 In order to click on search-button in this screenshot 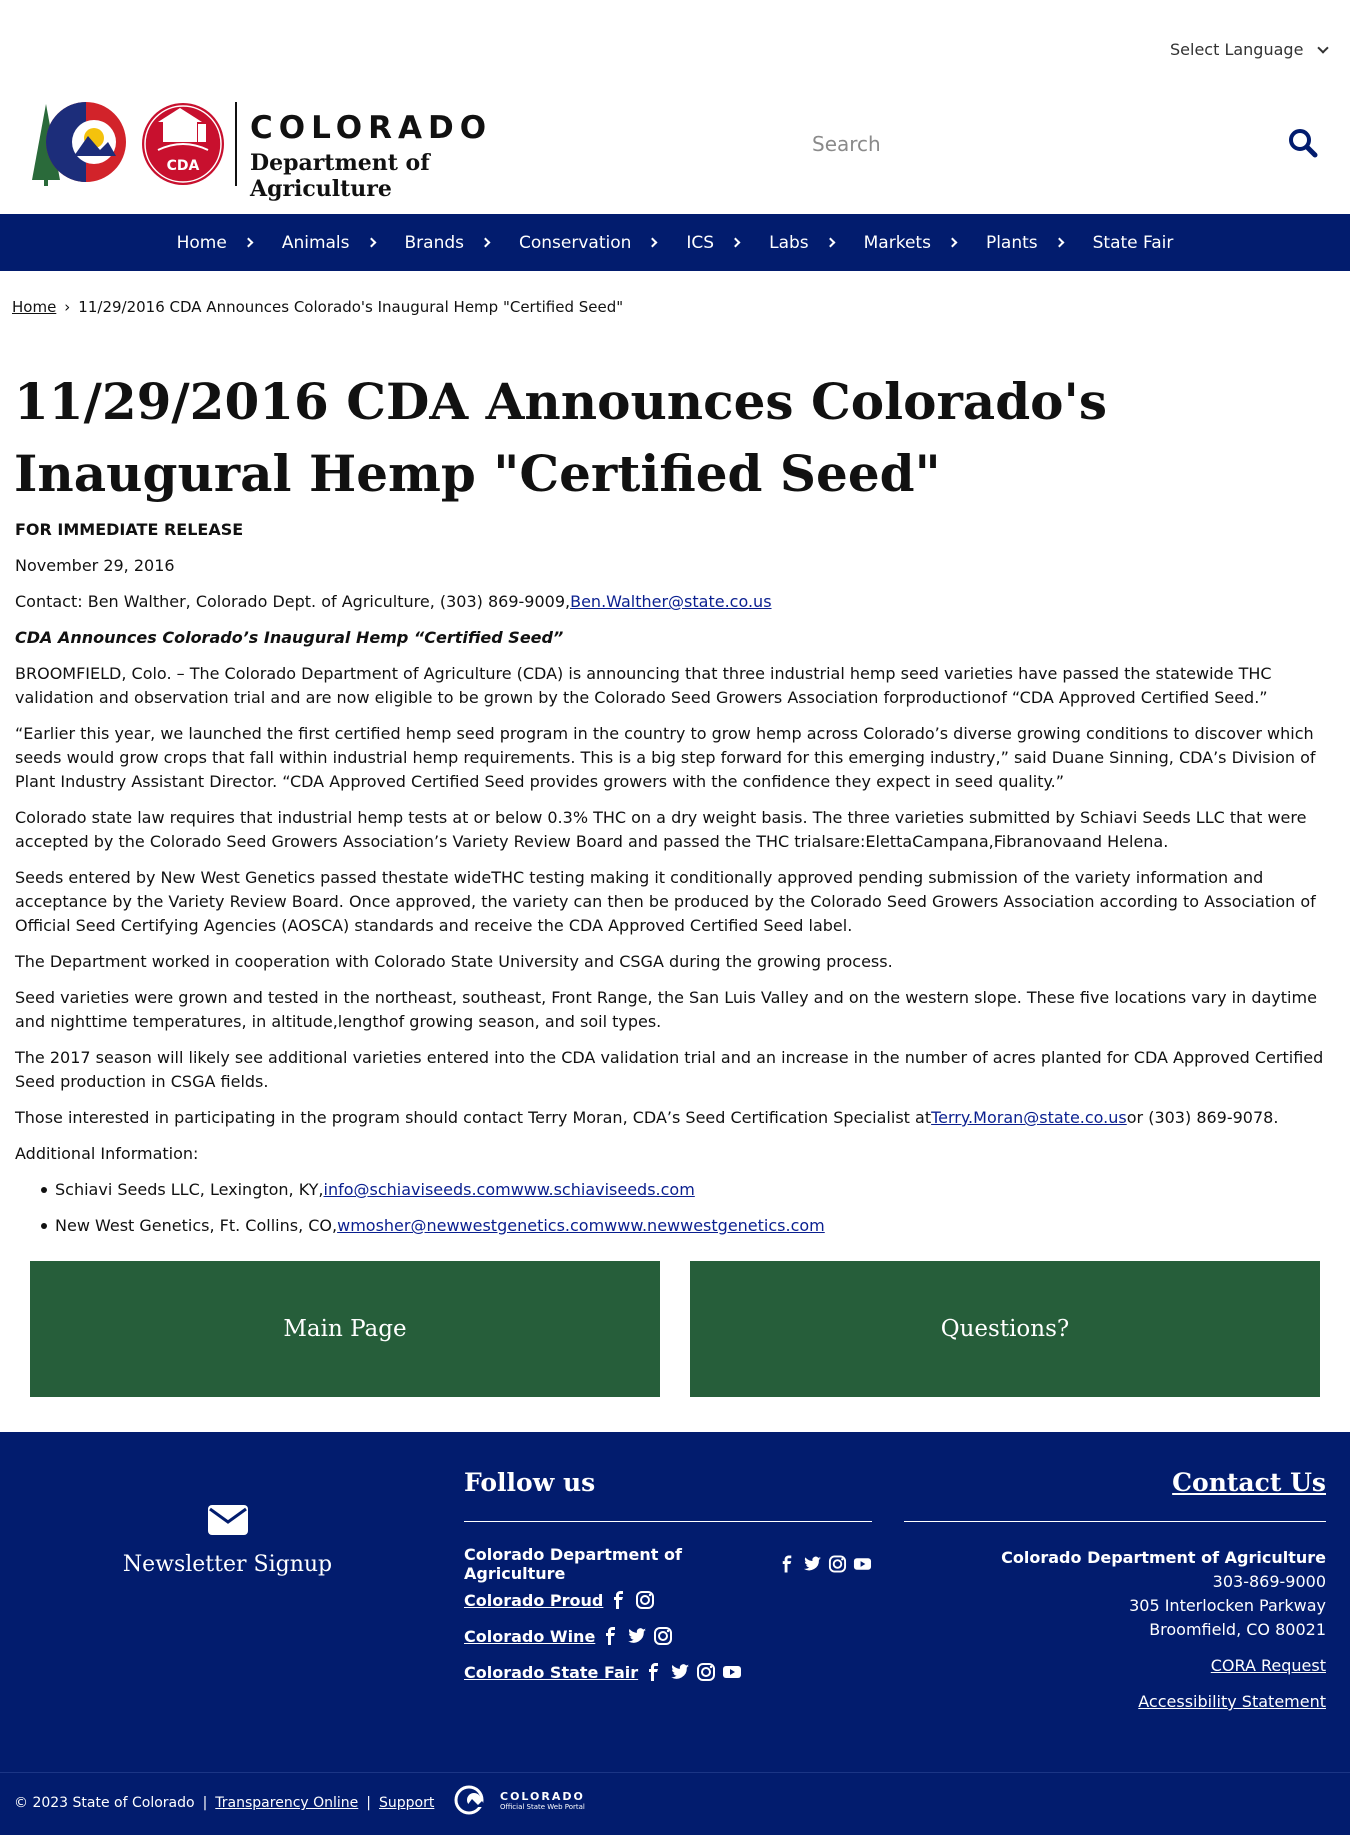, I will do `click(1305, 145)`.